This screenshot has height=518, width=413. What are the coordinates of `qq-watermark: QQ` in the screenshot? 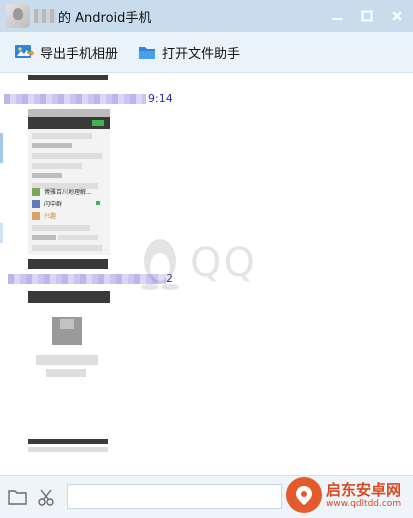 It's located at (197, 263).